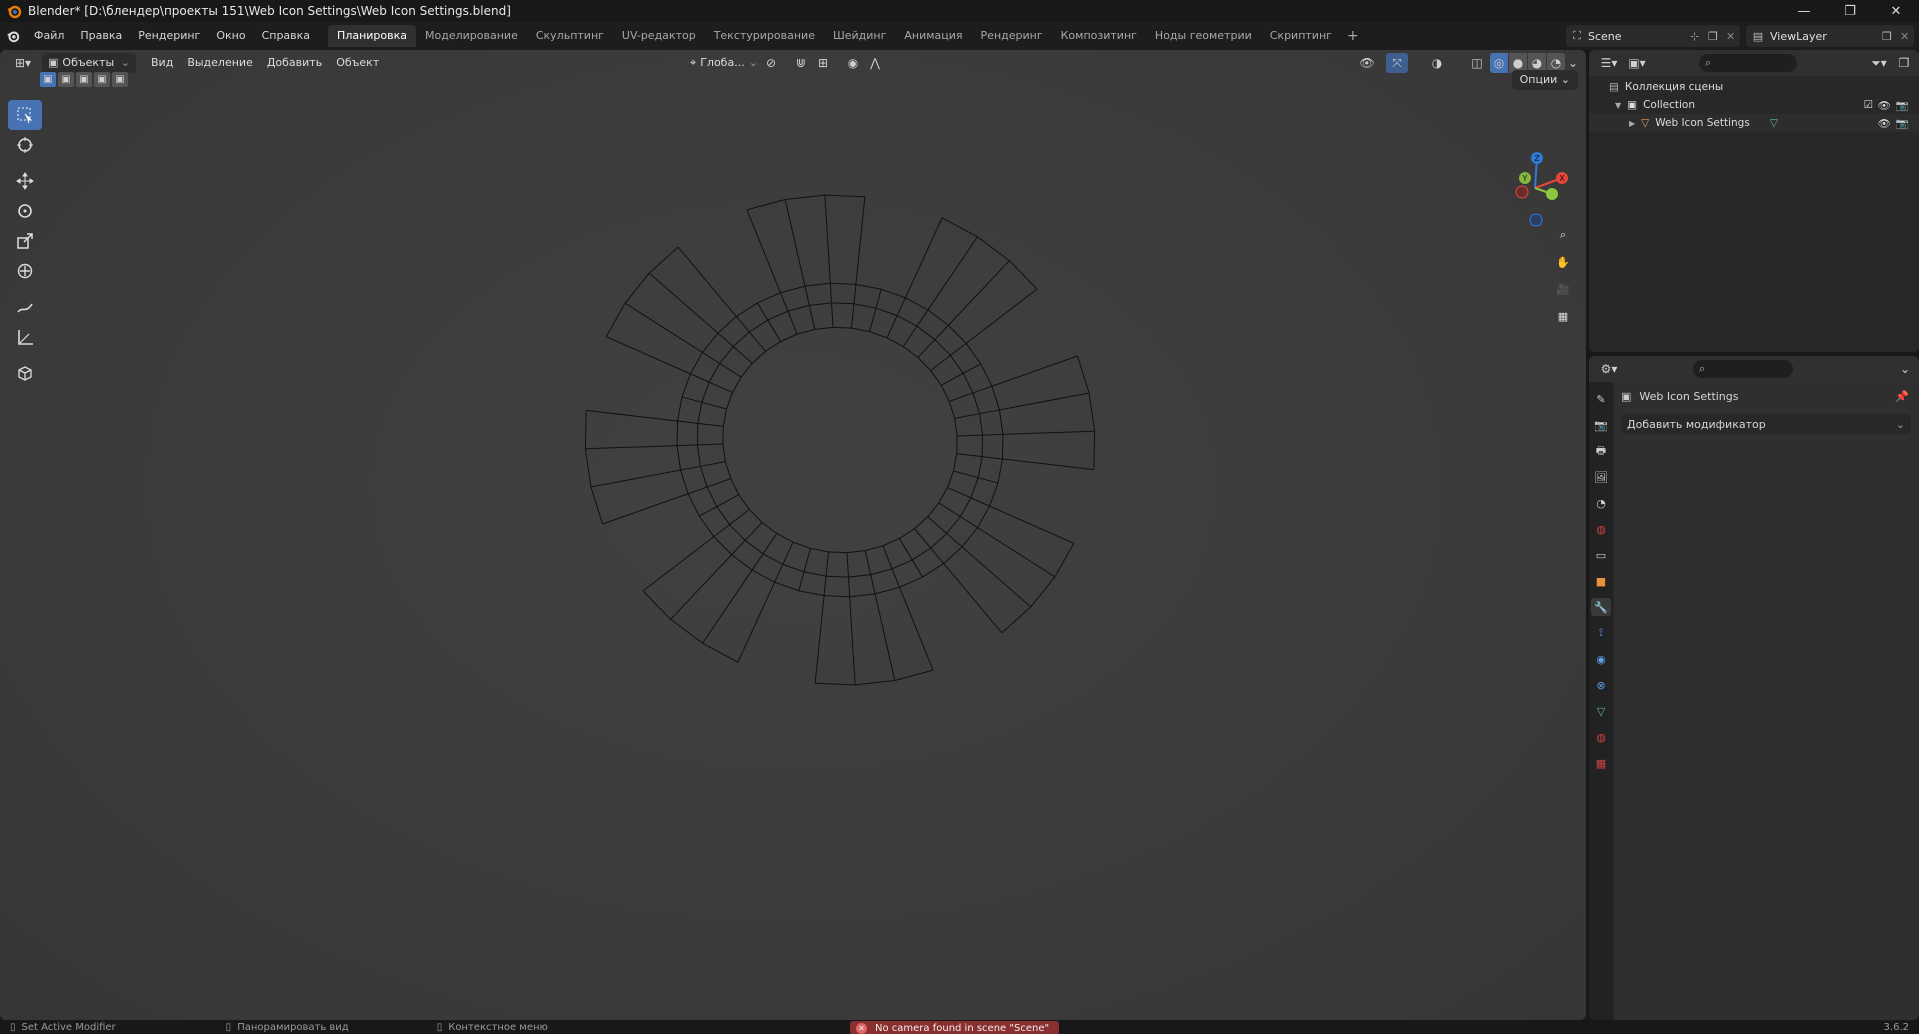  Describe the element at coordinates (1653, 36) in the screenshot. I see `scene-selector: ⛶ Scene ⊹ ❐ ✕` at that location.